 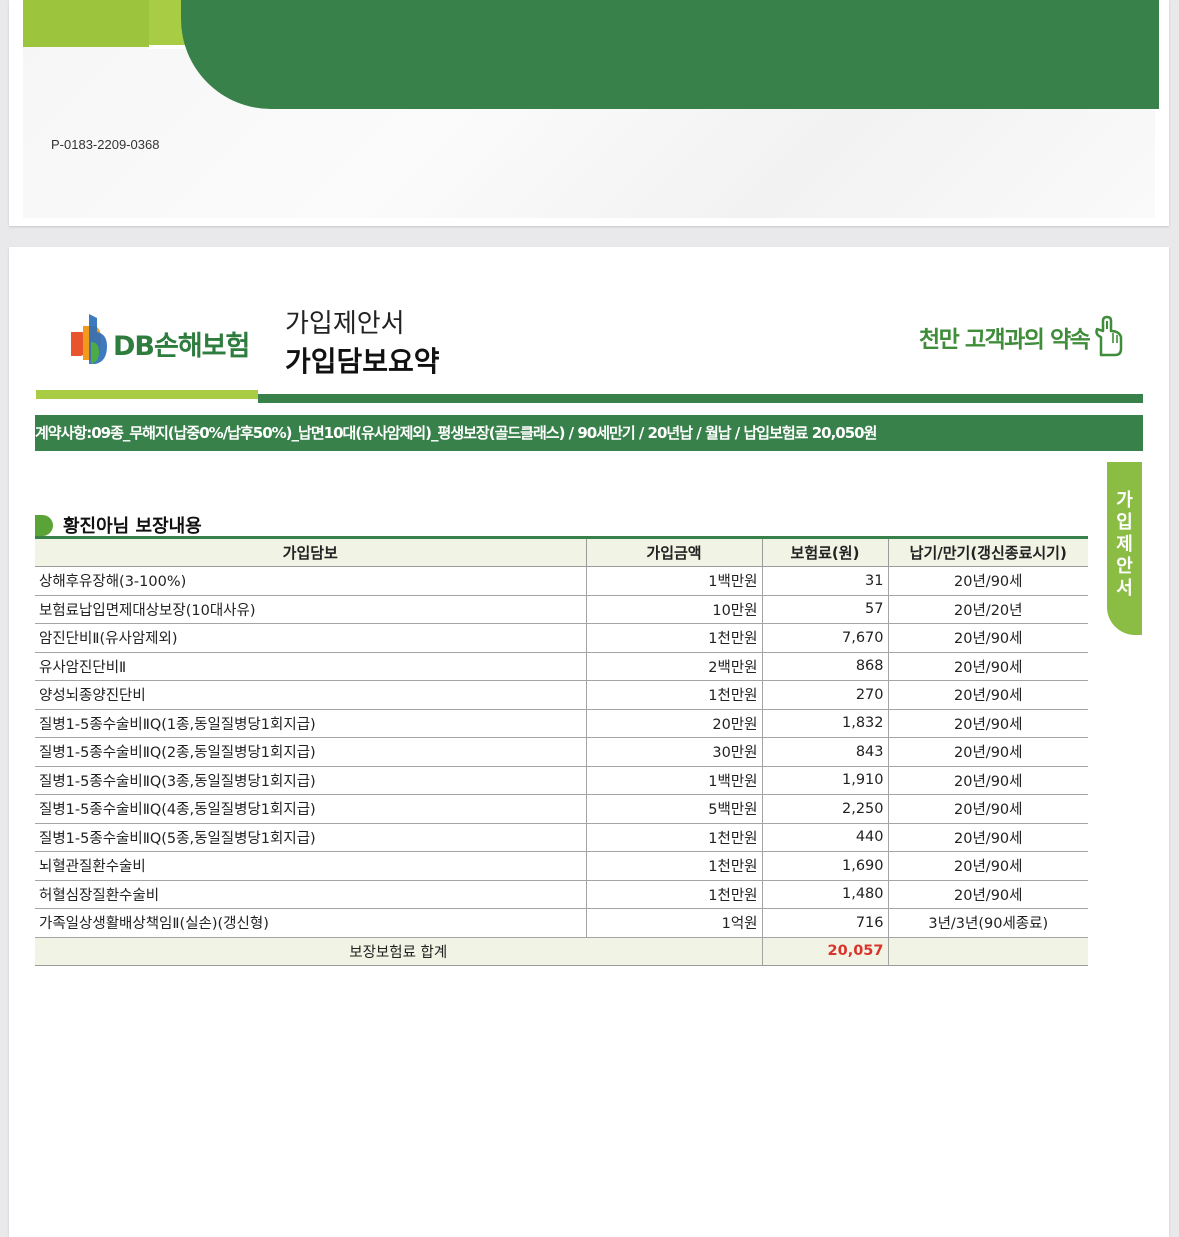 What do you see at coordinates (824, 866) in the screenshot?
I see `premium: 1,690` at bounding box center [824, 866].